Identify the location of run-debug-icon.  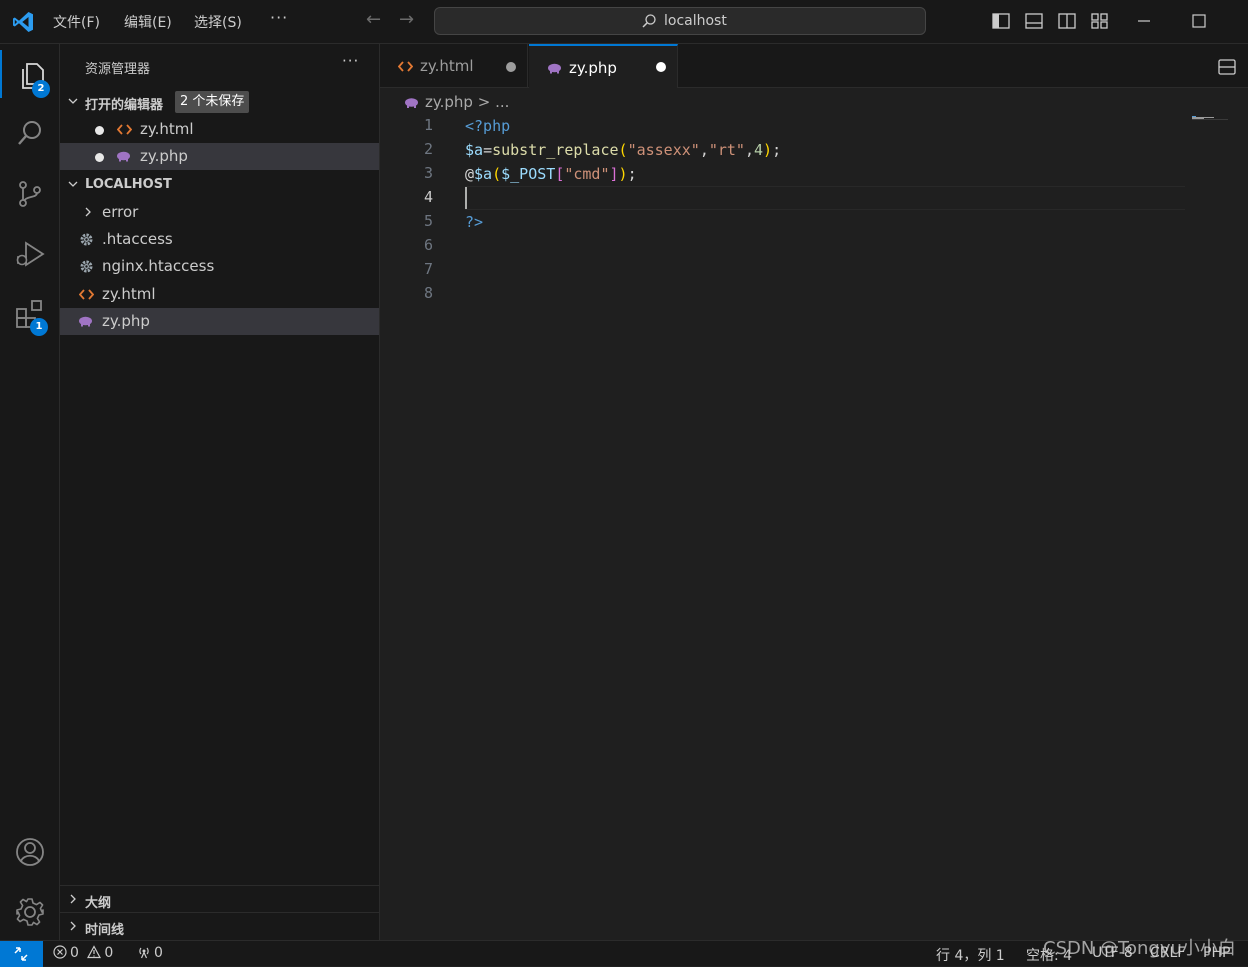
(30, 254).